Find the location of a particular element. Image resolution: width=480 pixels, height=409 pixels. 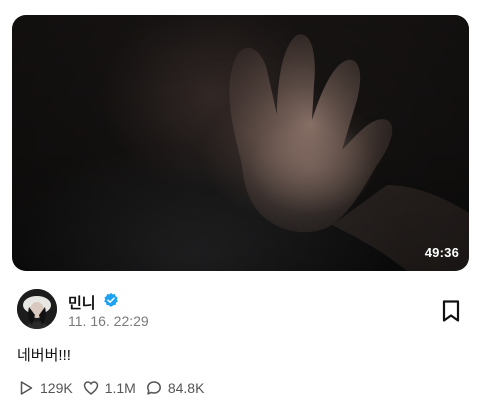

plays-count: 129K is located at coordinates (56, 388).